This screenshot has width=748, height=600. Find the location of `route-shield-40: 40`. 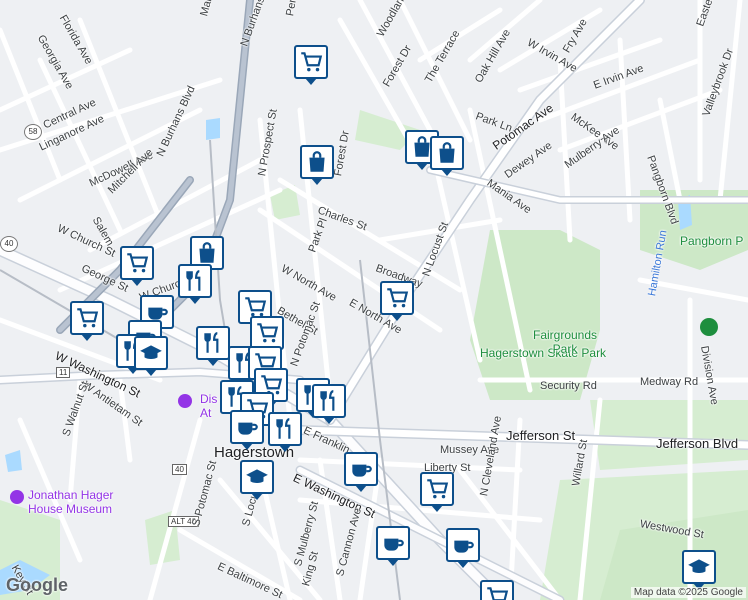

route-shield-40: 40 is located at coordinates (9, 244).